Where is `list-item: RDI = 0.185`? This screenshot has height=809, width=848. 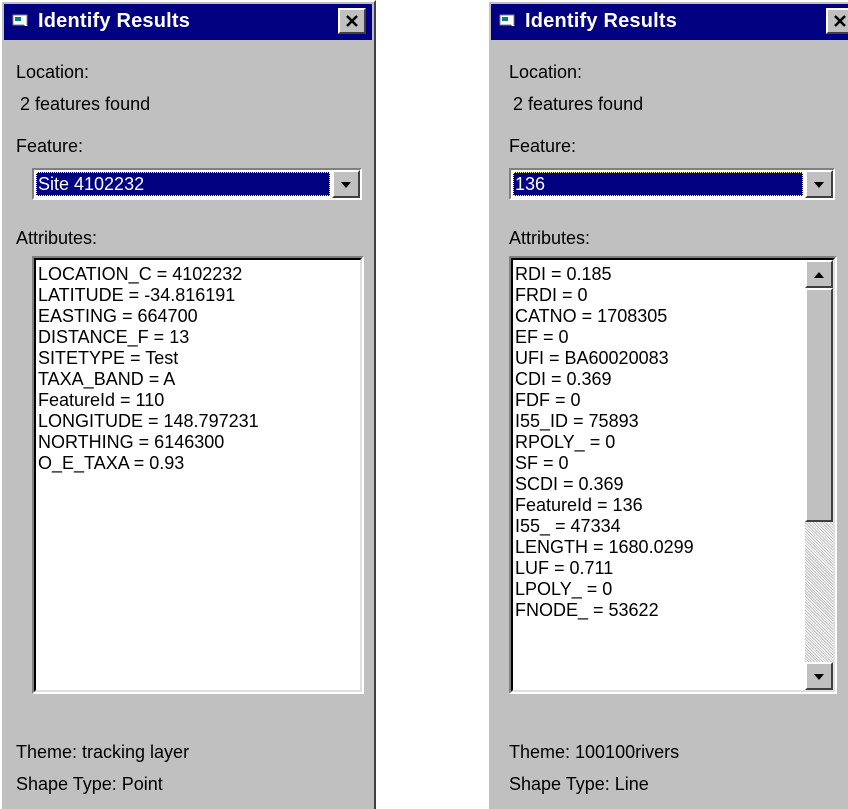
list-item: RDI = 0.185 is located at coordinates (659, 274).